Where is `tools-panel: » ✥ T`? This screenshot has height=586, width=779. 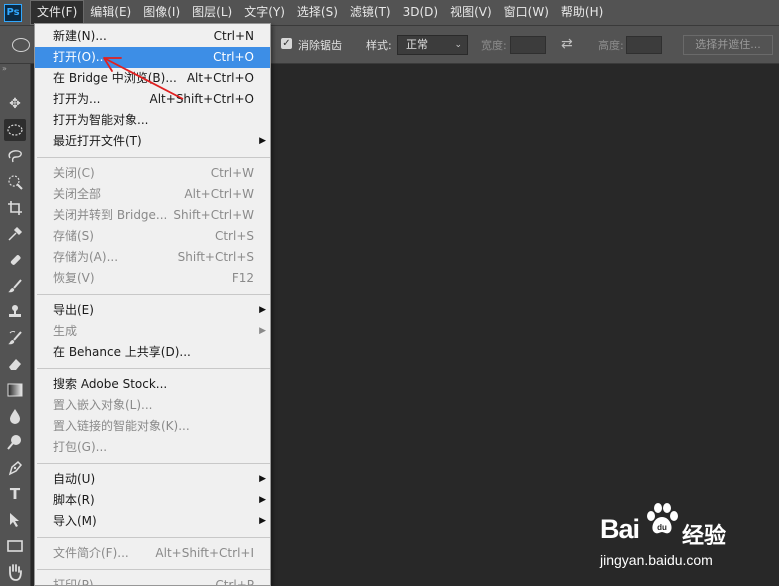
tools-panel: » ✥ T is located at coordinates (15, 325).